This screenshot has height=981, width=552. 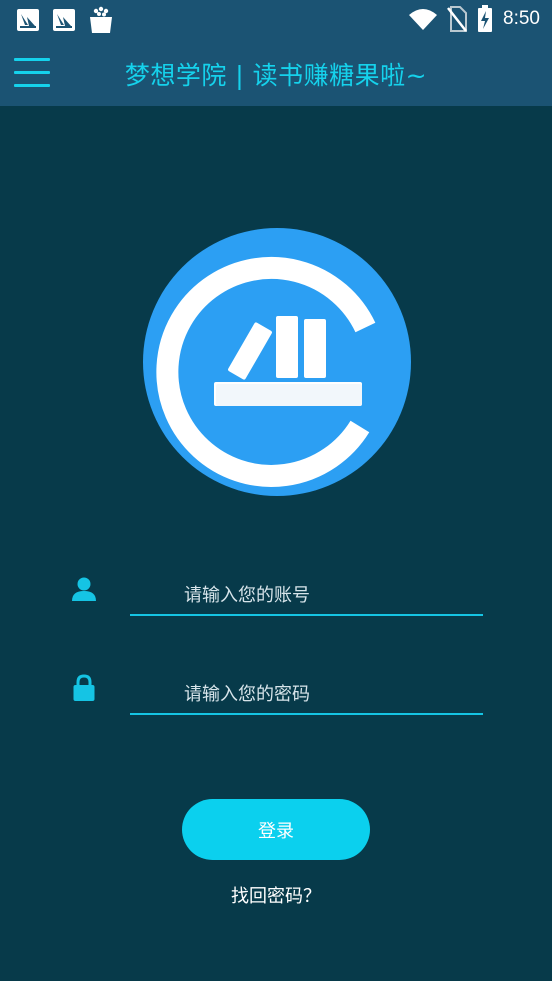 What do you see at coordinates (521, 18) in the screenshot?
I see `status-time: 8:50` at bounding box center [521, 18].